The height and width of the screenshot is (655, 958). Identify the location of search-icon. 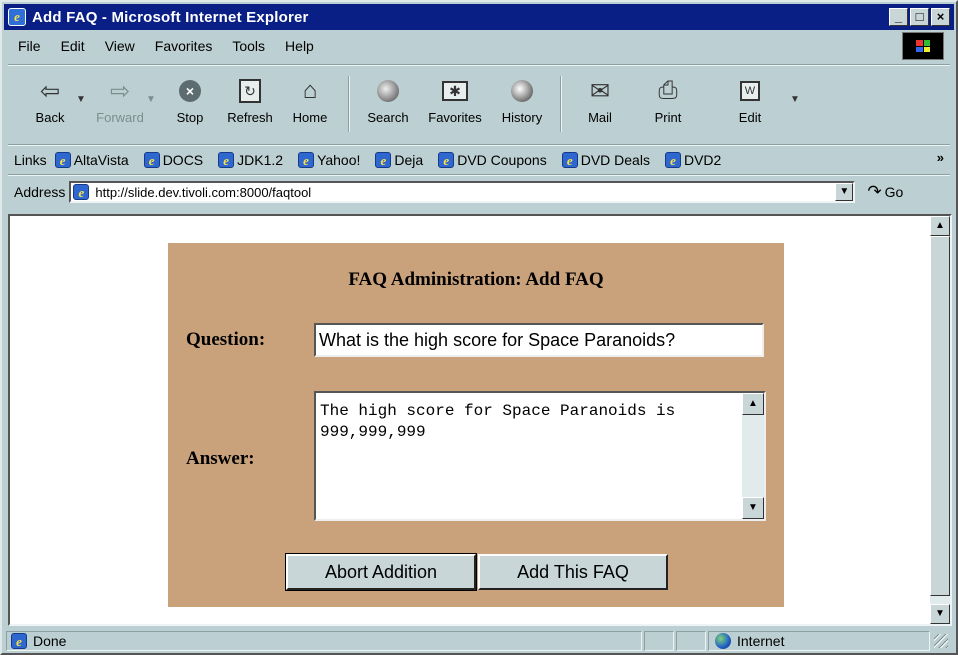
(388, 91).